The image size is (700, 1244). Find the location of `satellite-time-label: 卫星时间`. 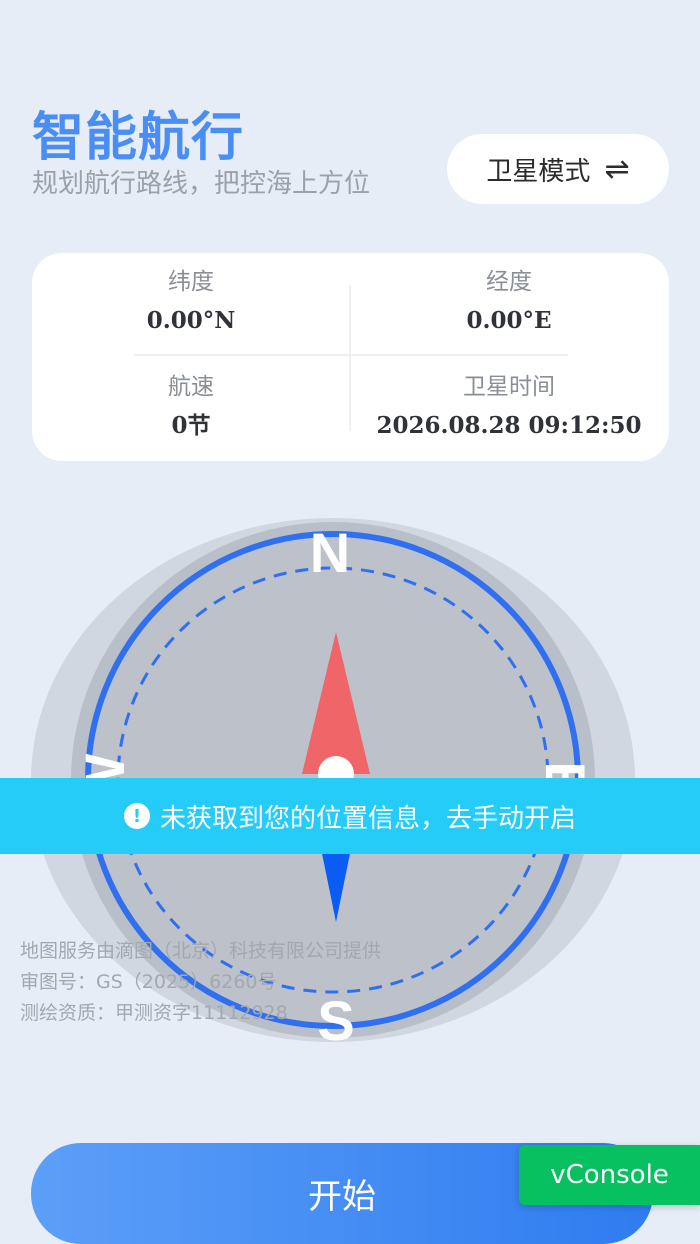

satellite-time-label: 卫星时间 is located at coordinates (509, 387).